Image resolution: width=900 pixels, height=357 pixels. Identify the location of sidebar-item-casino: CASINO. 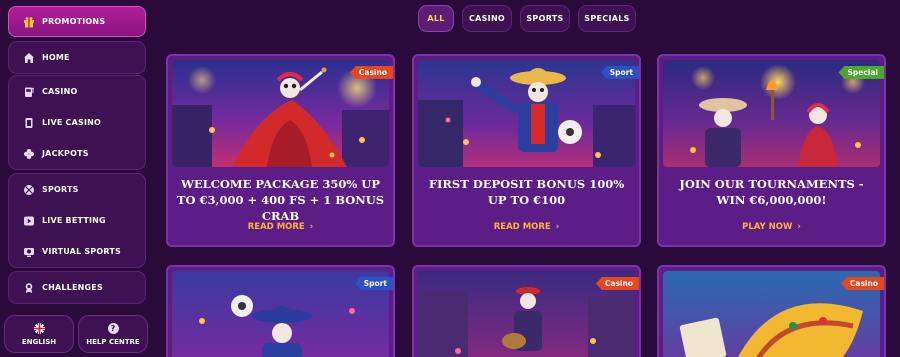
(77, 91).